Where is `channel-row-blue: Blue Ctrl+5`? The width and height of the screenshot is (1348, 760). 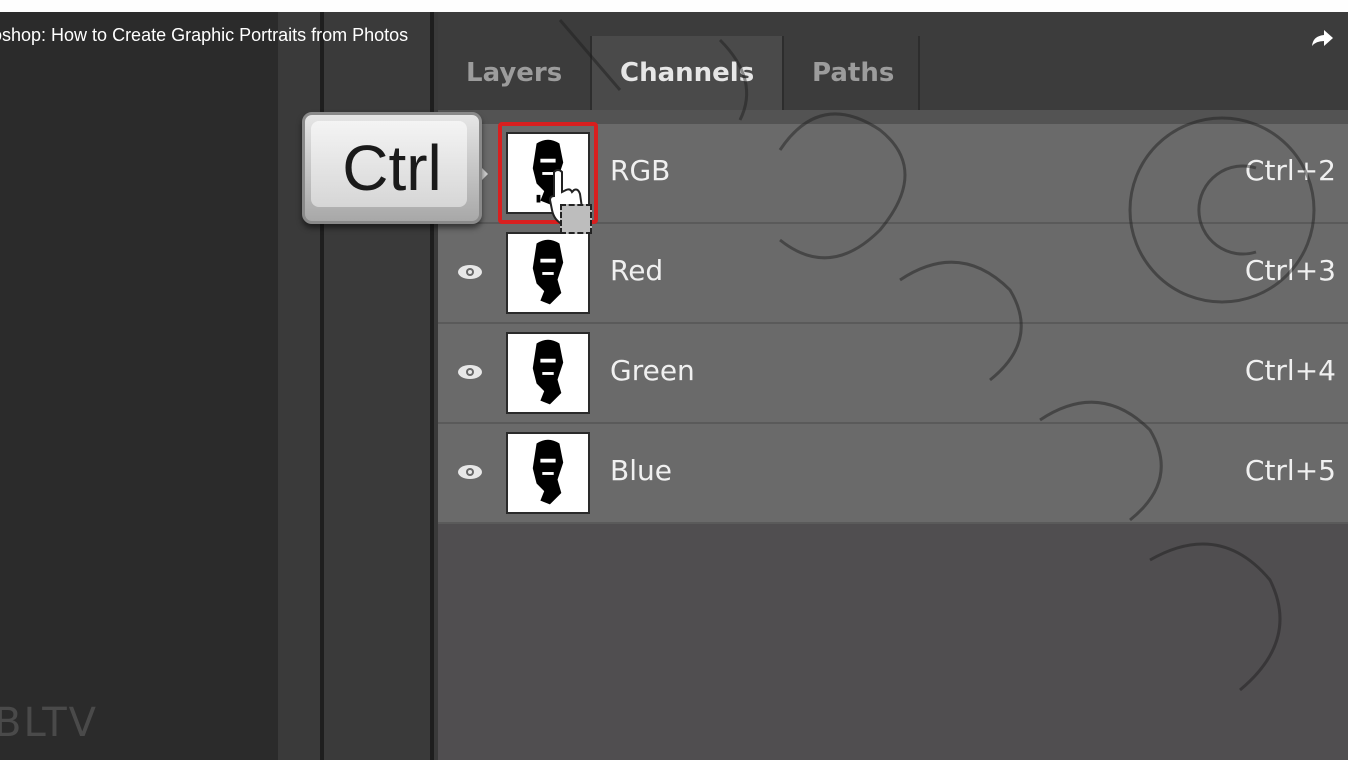
channel-row-blue: Blue Ctrl+5 is located at coordinates (893, 474).